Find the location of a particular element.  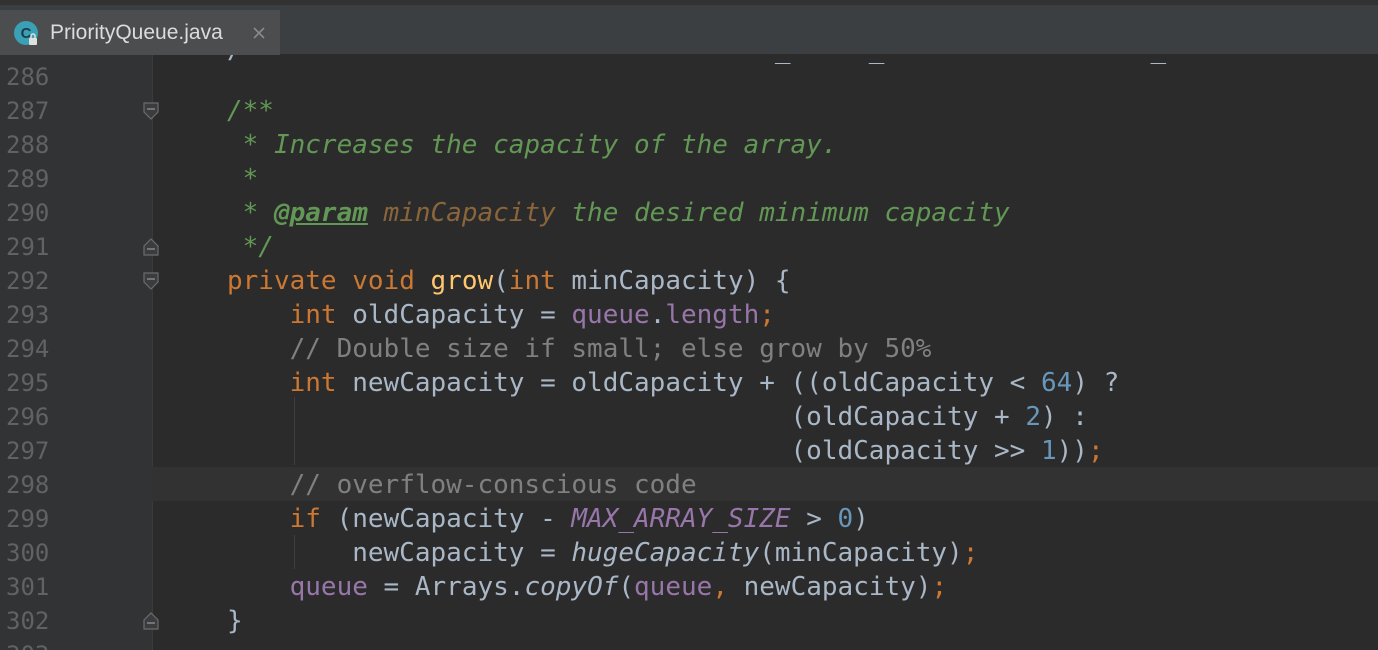

line-number: 294 is located at coordinates (28, 349).